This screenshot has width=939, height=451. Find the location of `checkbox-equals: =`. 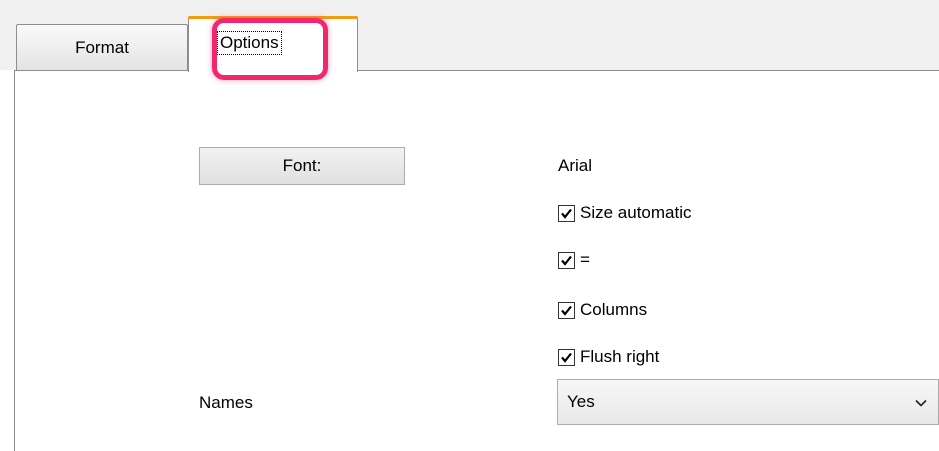

checkbox-equals: = is located at coordinates (574, 260).